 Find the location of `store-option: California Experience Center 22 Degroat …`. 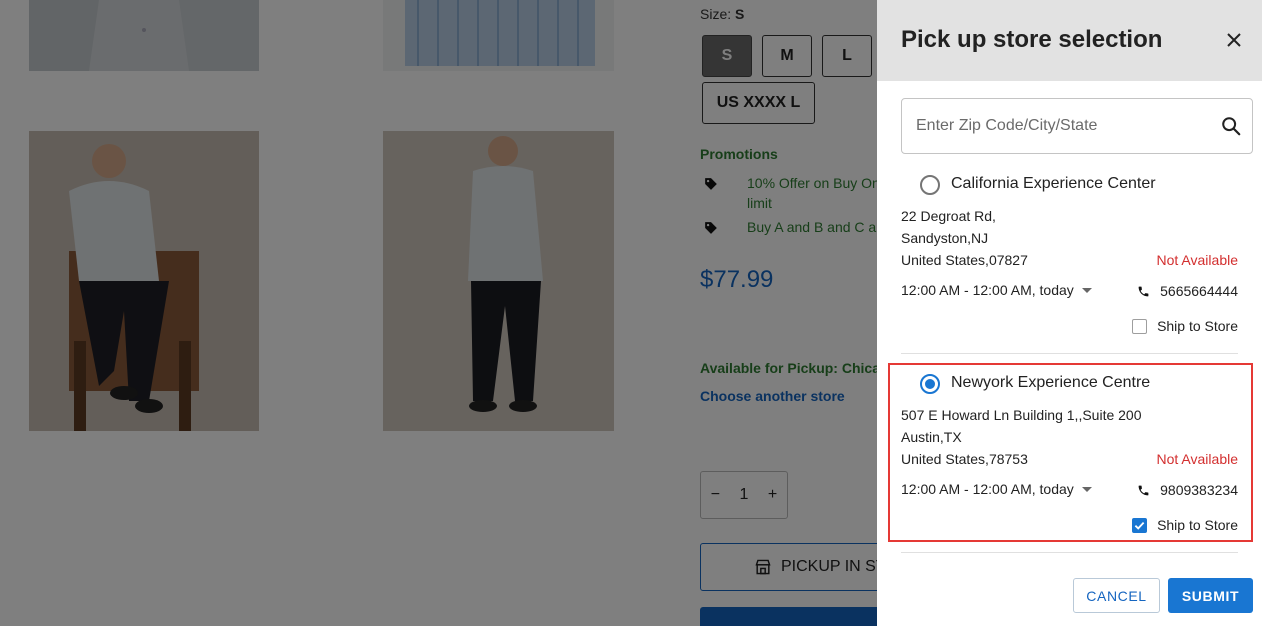

store-option: California Experience Center 22 Degroat … is located at coordinates (1069, 262).